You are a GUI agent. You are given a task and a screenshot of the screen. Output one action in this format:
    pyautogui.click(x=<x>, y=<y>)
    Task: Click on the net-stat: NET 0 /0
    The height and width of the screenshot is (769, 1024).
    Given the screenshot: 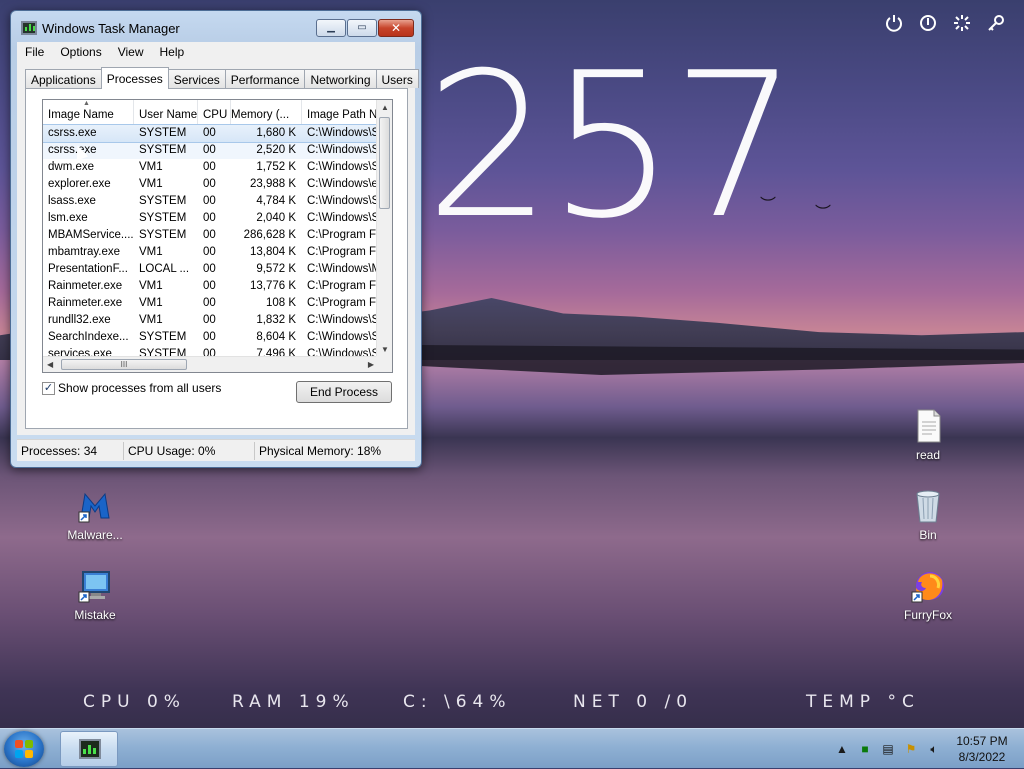 What is the action you would take?
    pyautogui.click(x=633, y=702)
    